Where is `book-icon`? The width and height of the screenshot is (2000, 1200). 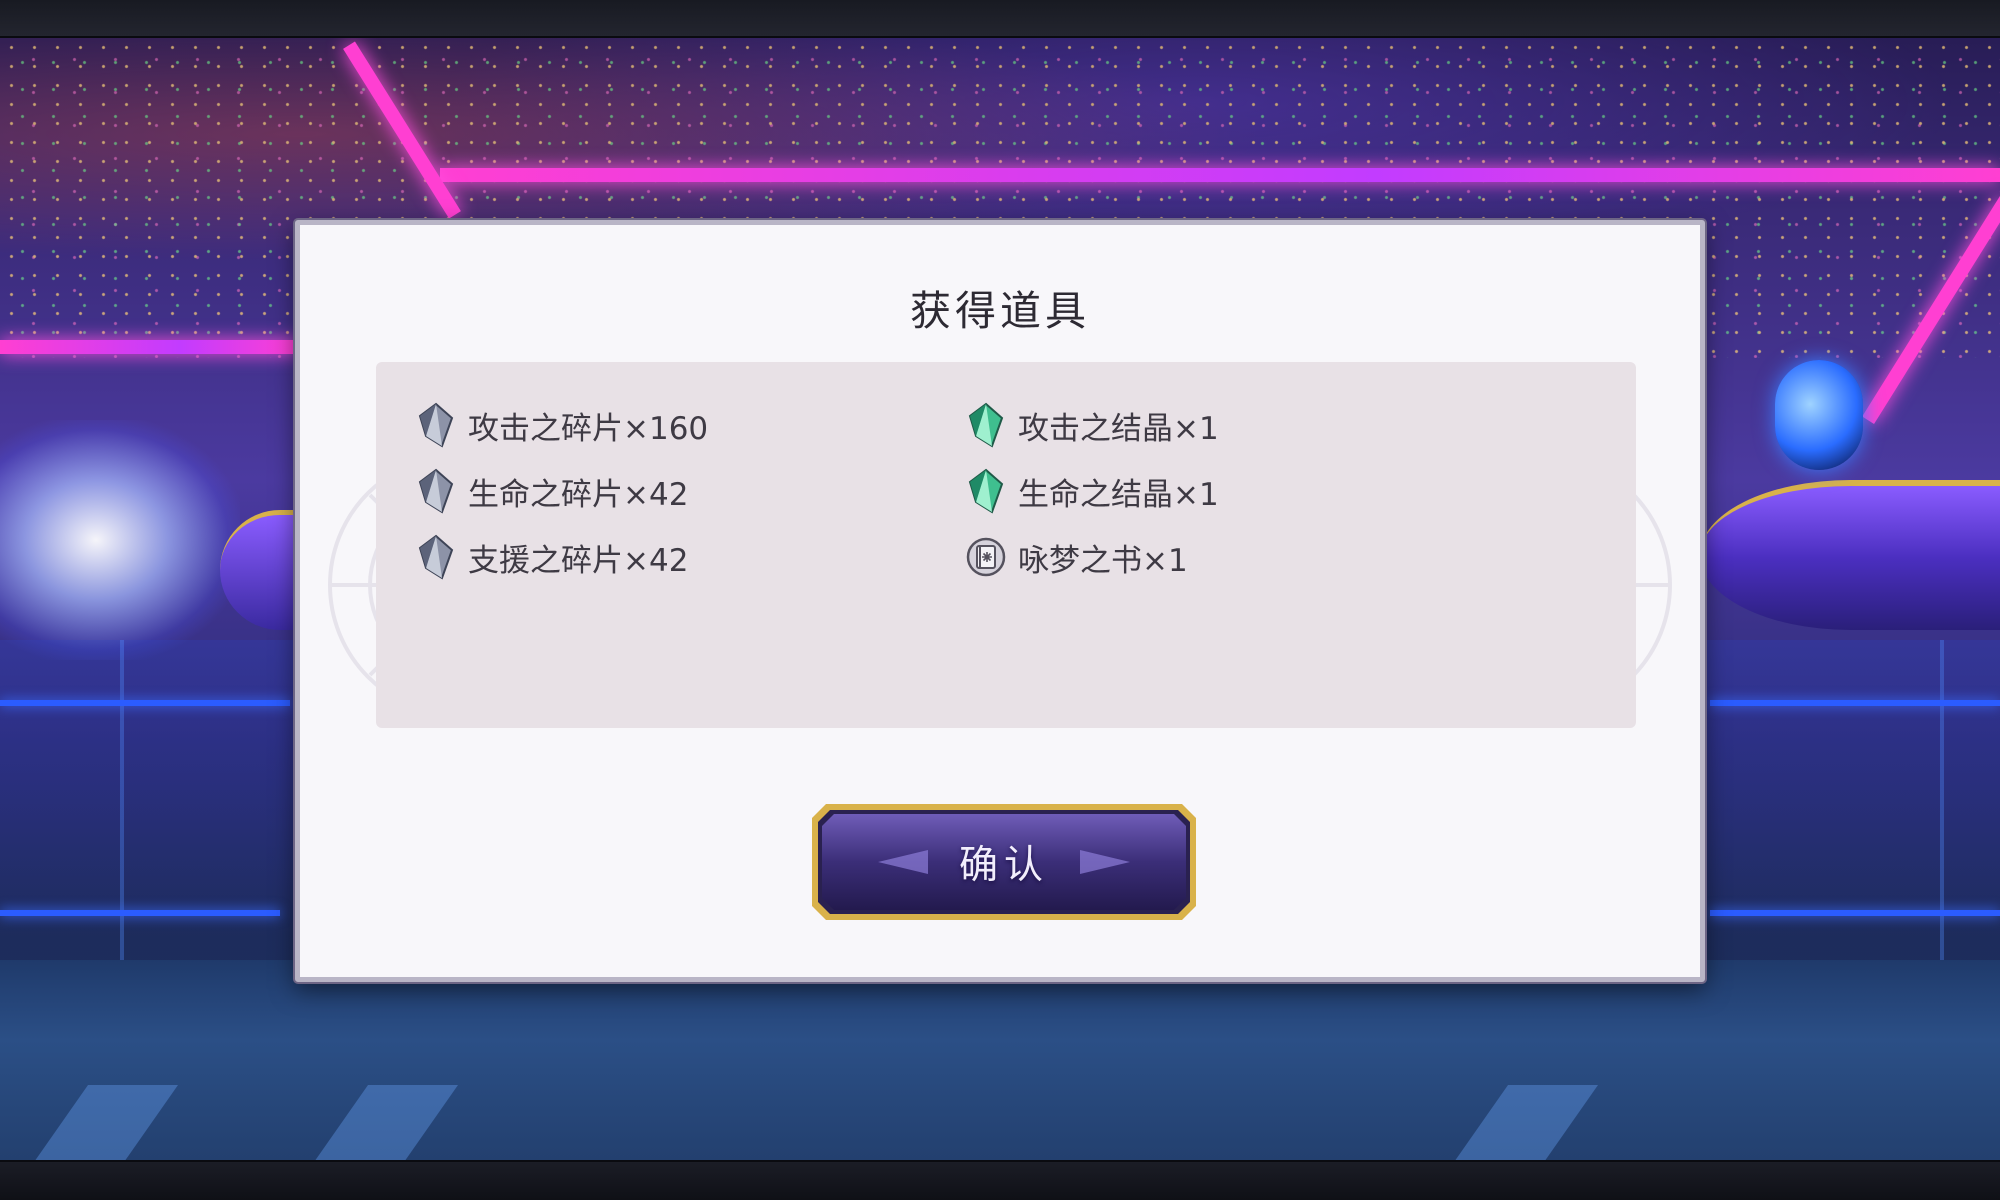
book-icon is located at coordinates (986, 557).